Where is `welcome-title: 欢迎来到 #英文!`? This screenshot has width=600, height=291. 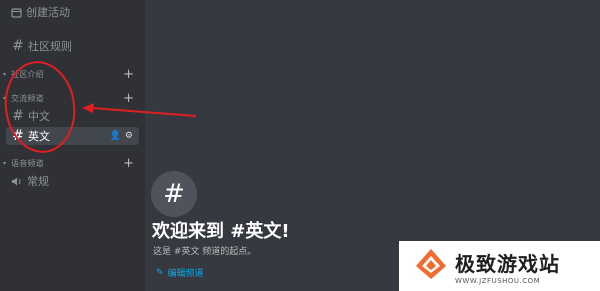
welcome-title: 欢迎来到 #英文! is located at coordinates (221, 231).